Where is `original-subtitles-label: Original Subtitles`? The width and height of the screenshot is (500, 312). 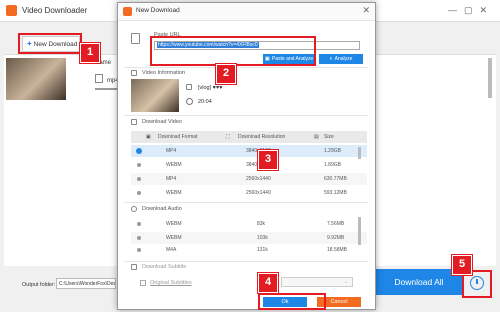 original-subtitles-label: Original Subtitles is located at coordinates (171, 283).